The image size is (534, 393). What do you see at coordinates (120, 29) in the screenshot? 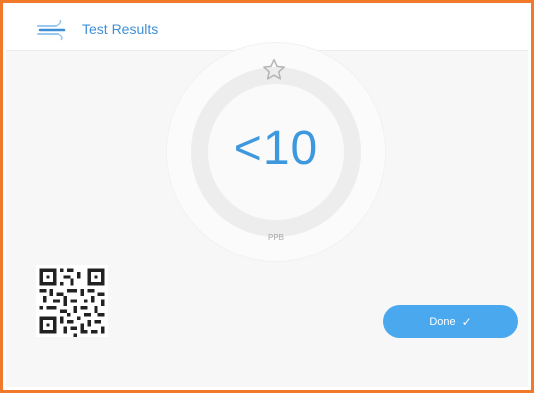
I see `page-title: Test Results` at bounding box center [120, 29].